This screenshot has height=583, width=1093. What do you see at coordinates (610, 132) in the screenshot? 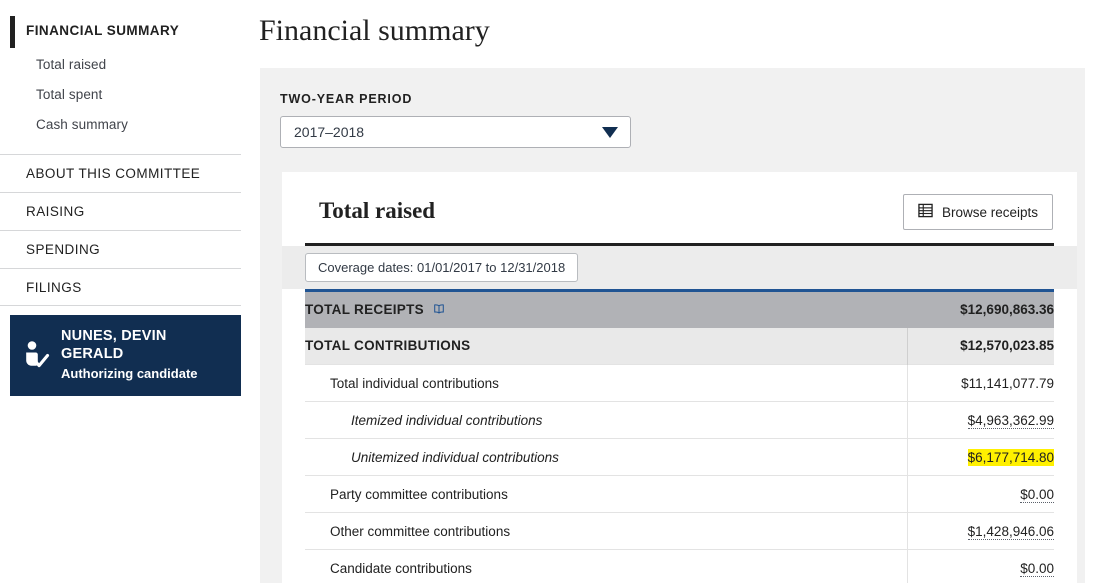
I see `chevron-down-icon` at bounding box center [610, 132].